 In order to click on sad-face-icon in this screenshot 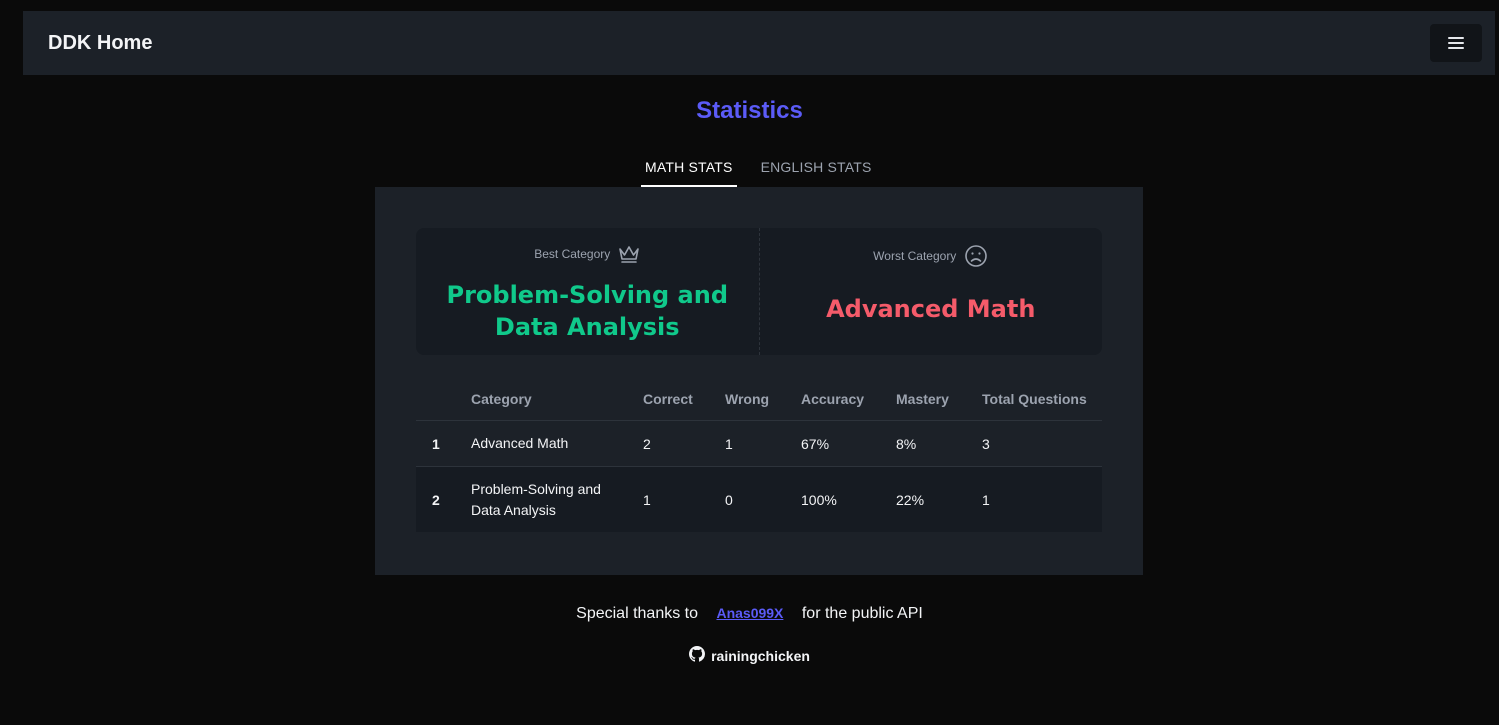, I will do `click(976, 256)`.